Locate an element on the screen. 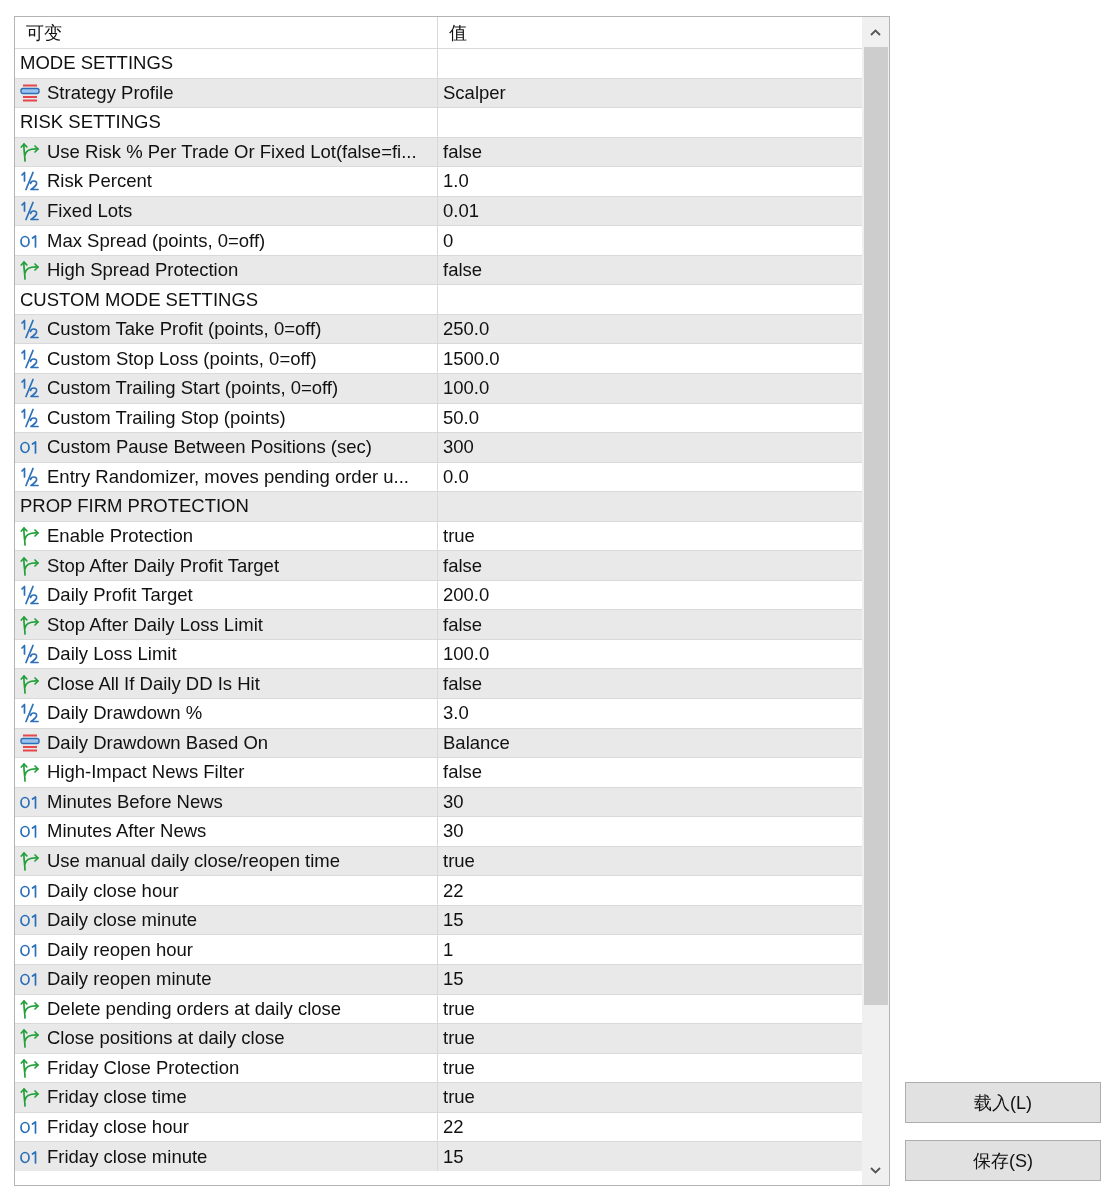 The image size is (1116, 1200). table-row: Daily close minute 15 is located at coordinates (438, 919).